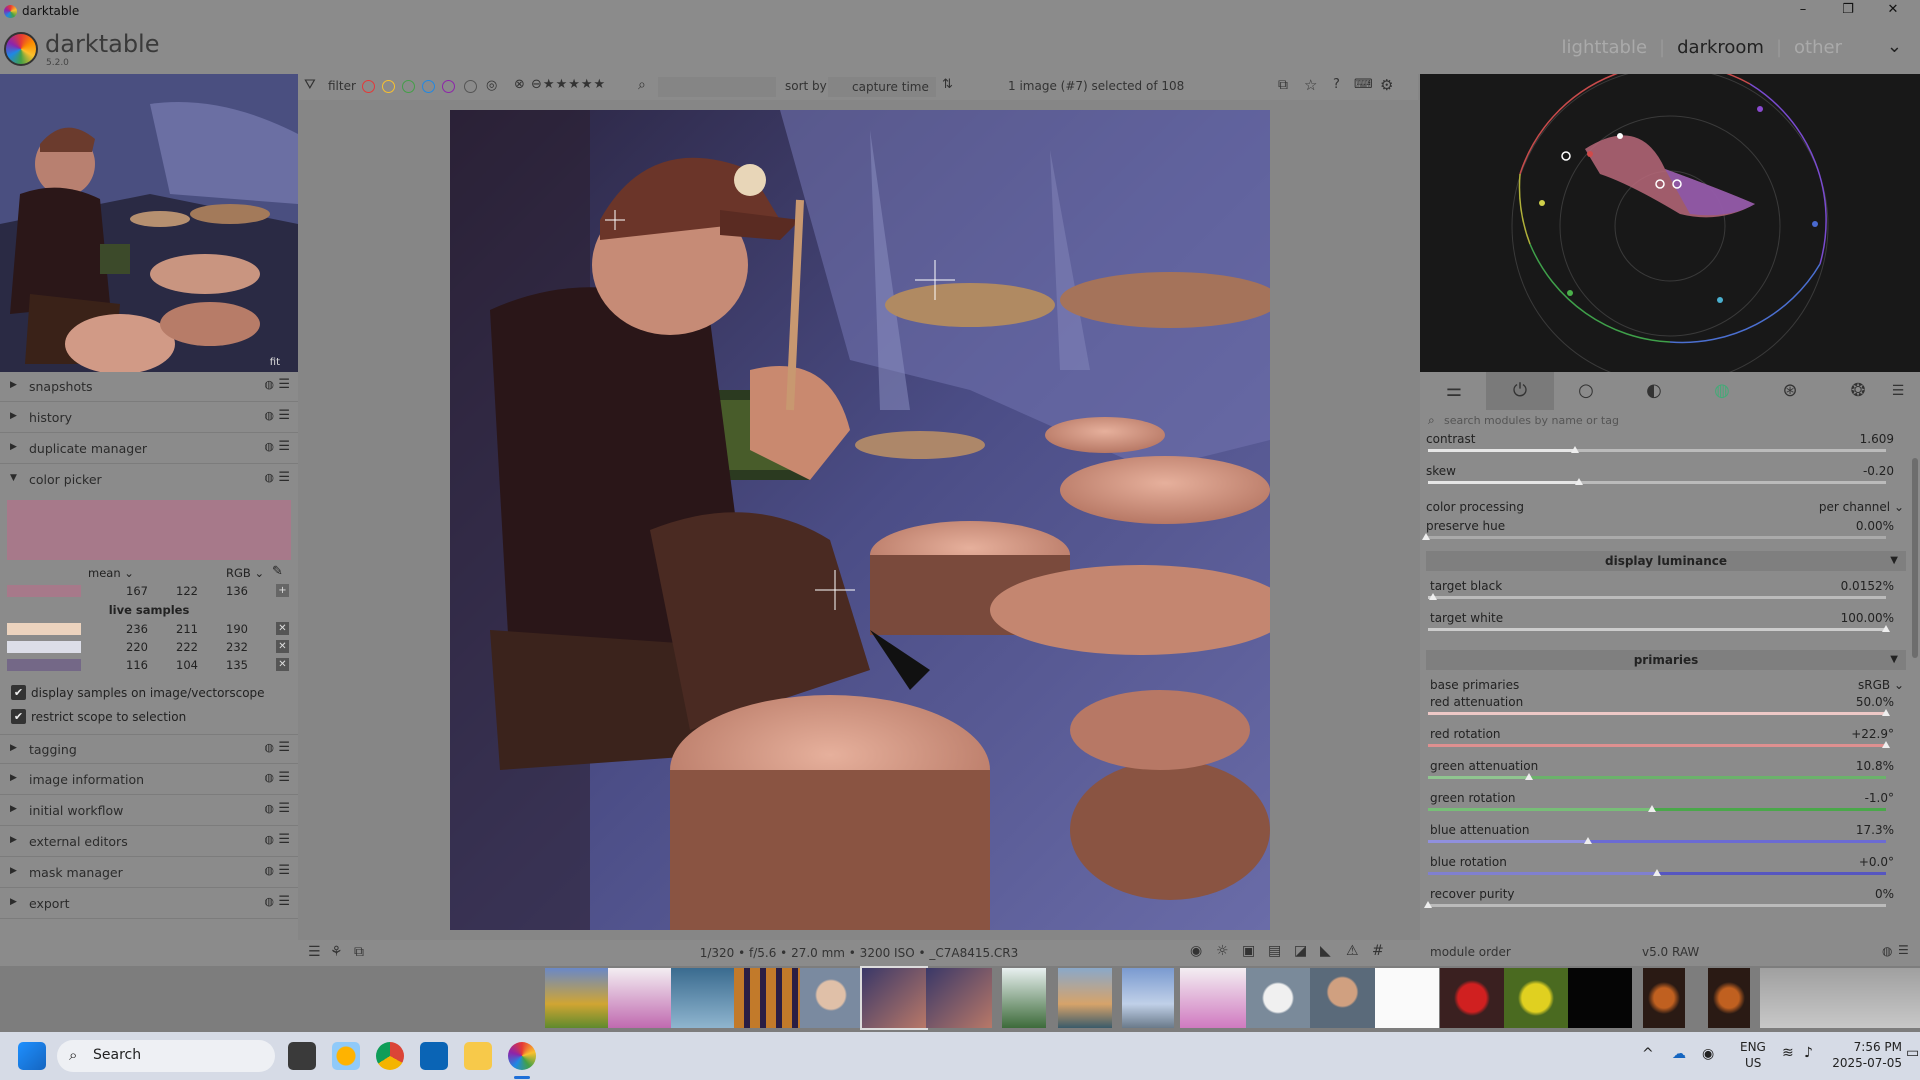 This screenshot has height=1080, width=1920. What do you see at coordinates (1670, 866) in the screenshot?
I see `blue-rotation-slider: blue rotation +0.0°` at bounding box center [1670, 866].